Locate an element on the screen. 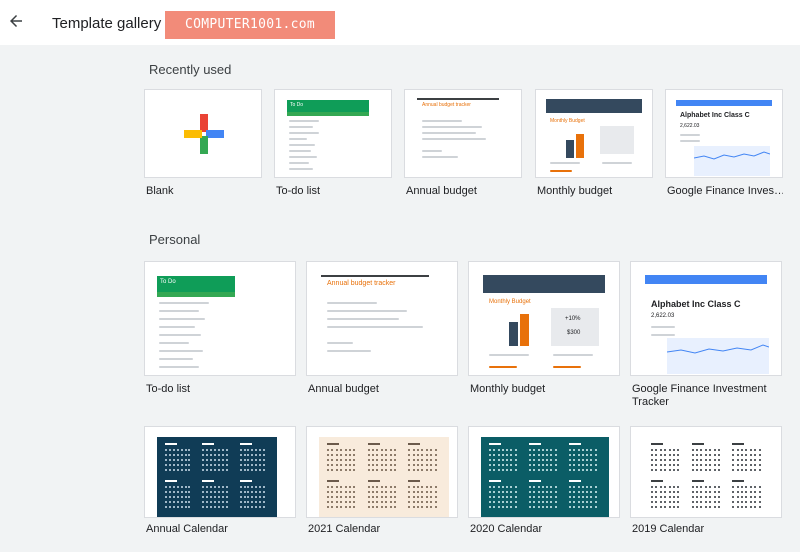 This screenshot has height=552, width=800. template-card-annual-calendar: Annual Calendar is located at coordinates (220, 483).